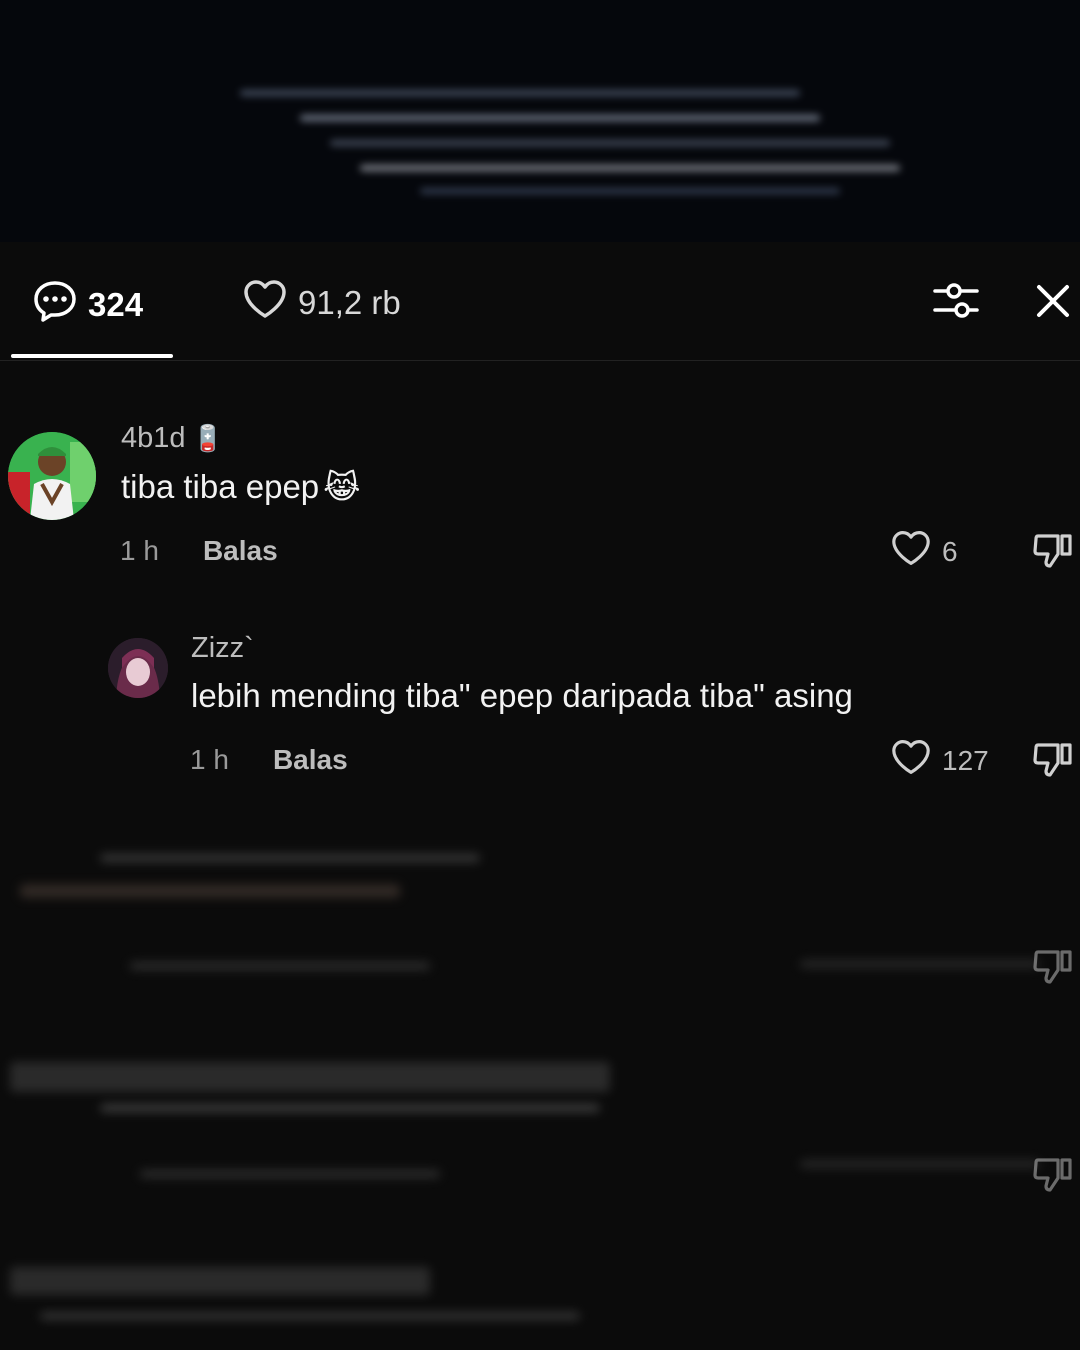  What do you see at coordinates (207, 438) in the screenshot?
I see `battery-badge: 🪫` at bounding box center [207, 438].